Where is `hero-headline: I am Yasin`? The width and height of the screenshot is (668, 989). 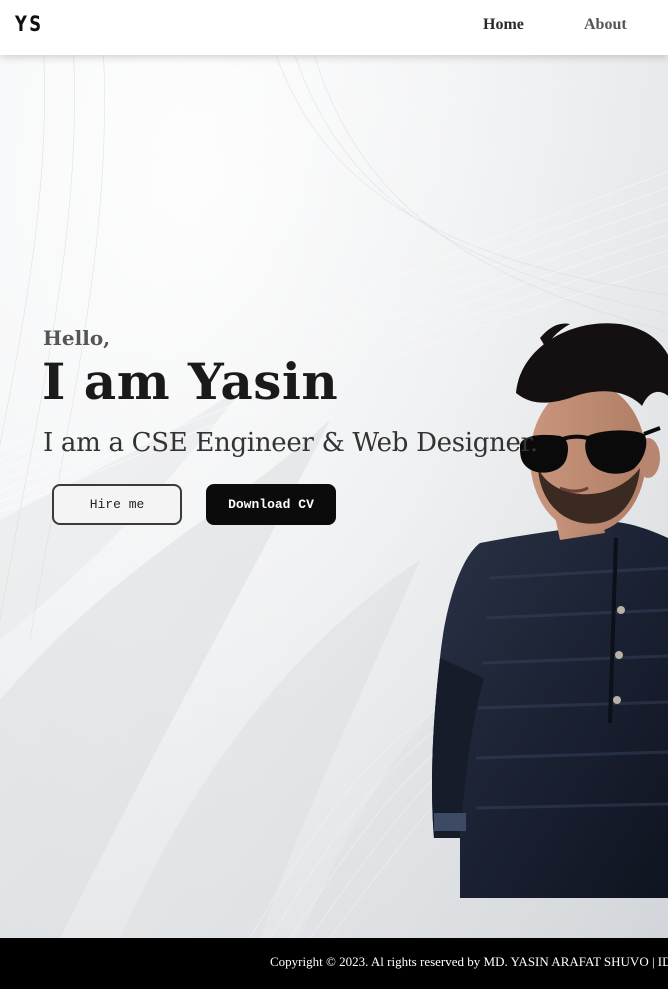
hero-headline: I am Yasin is located at coordinates (190, 381).